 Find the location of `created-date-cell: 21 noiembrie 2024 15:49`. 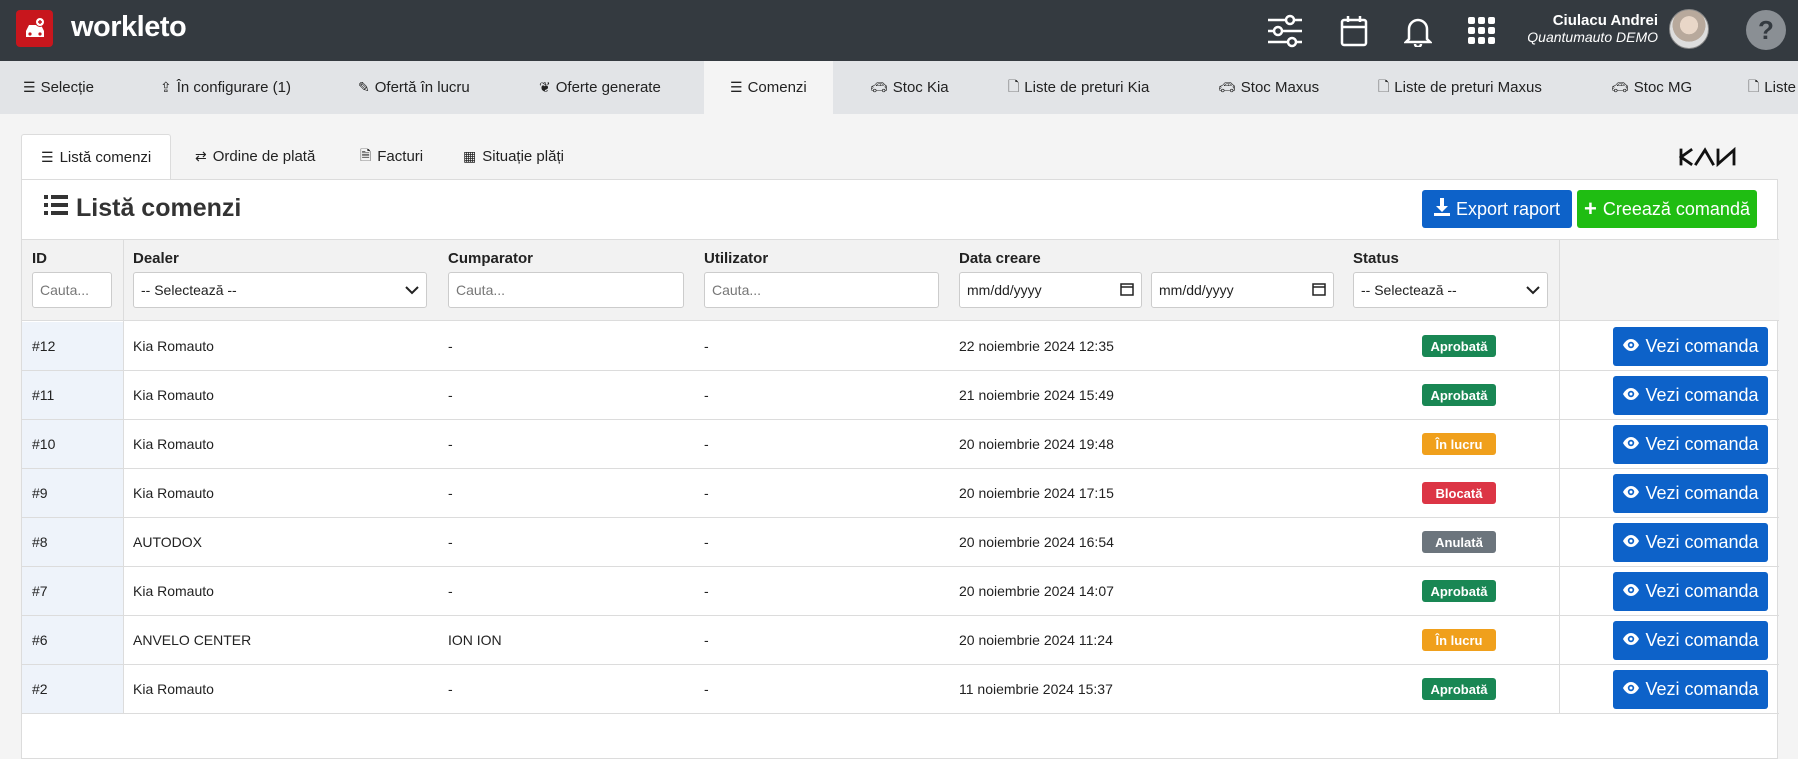

created-date-cell: 21 noiembrie 2024 15:49 is located at coordinates (1036, 395).